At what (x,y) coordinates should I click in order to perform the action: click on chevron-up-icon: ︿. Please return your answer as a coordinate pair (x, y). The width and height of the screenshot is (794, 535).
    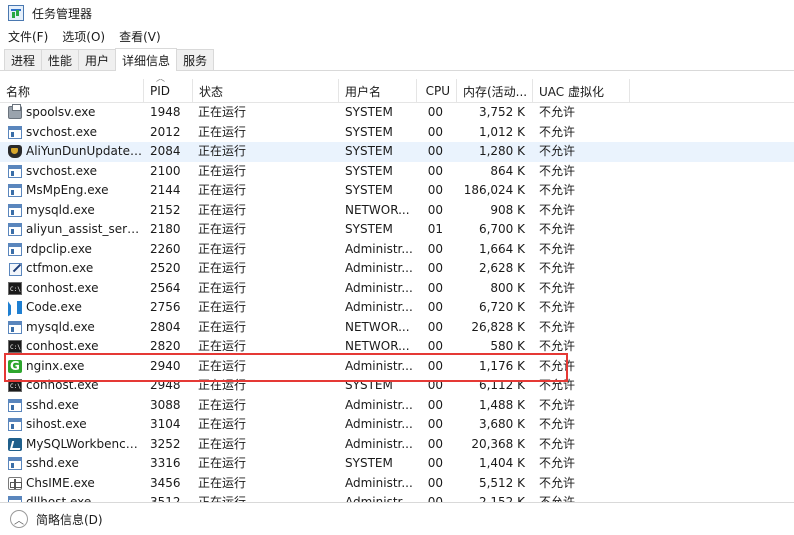
    Looking at the image, I should click on (19, 519).